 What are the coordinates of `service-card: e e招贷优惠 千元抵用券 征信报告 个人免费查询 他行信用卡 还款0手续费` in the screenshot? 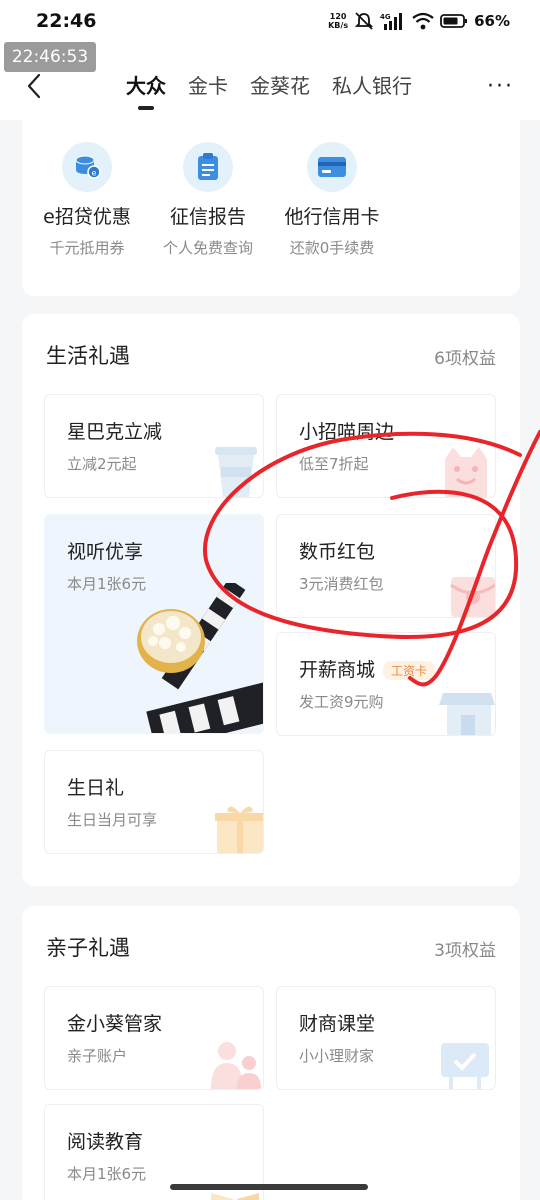 It's located at (271, 208).